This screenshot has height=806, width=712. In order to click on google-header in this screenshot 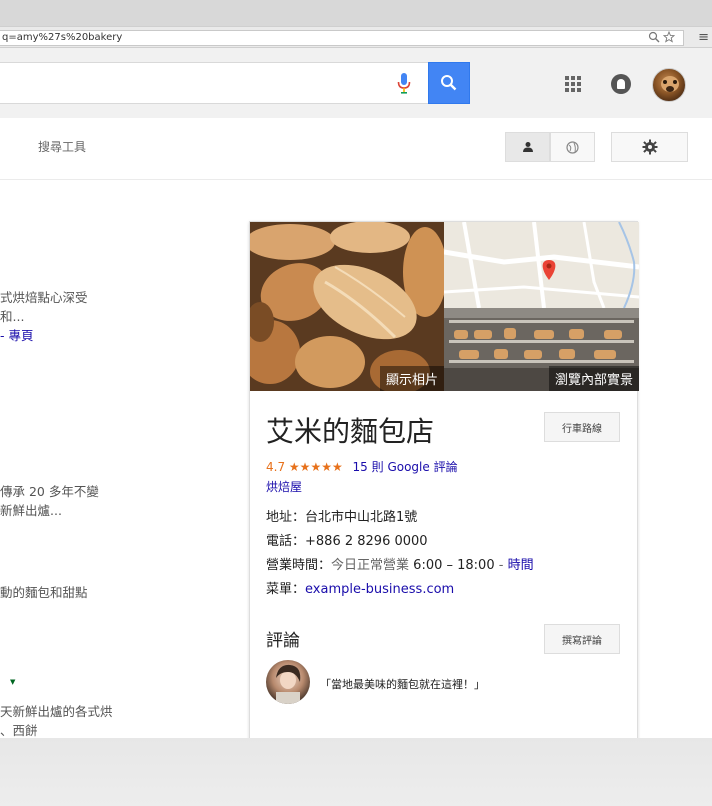, I will do `click(356, 83)`.